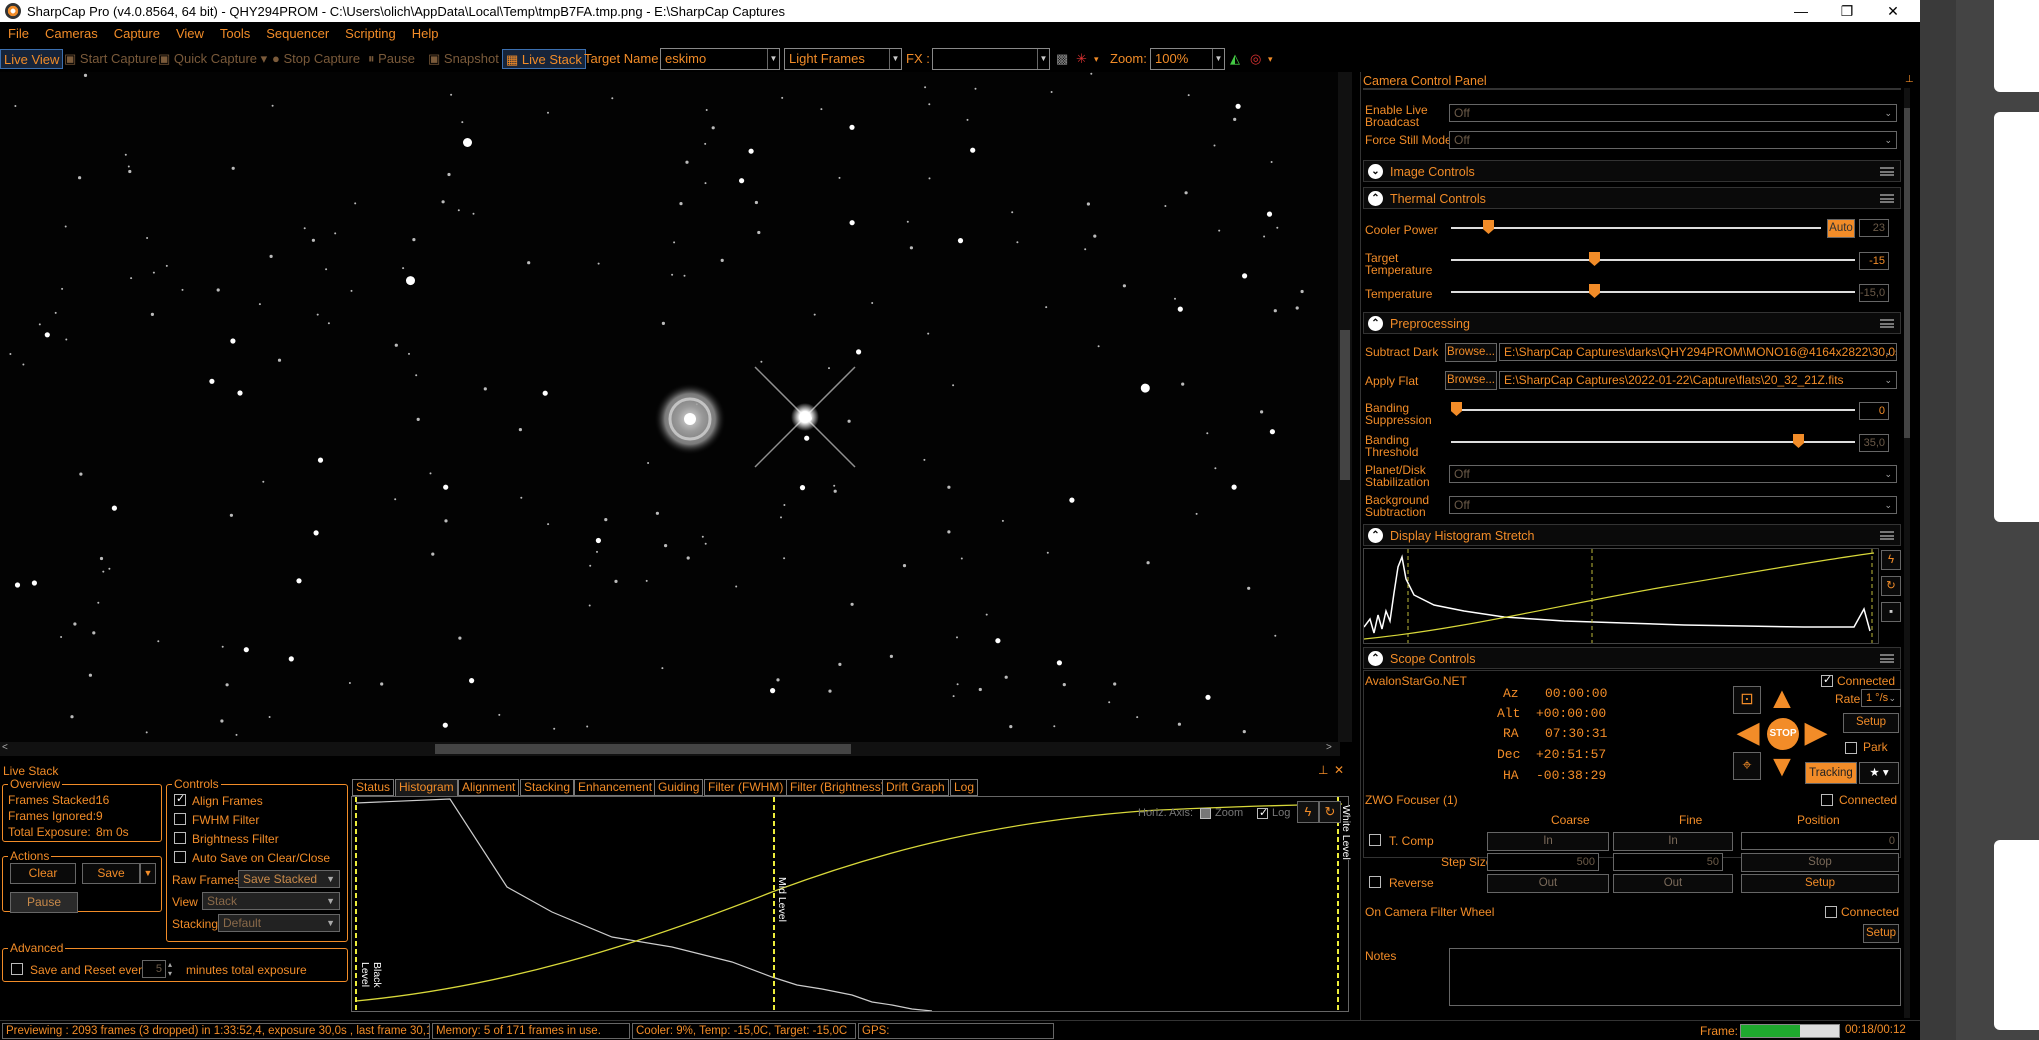  I want to click on banding-threshold-value: 35,0, so click(1874, 443).